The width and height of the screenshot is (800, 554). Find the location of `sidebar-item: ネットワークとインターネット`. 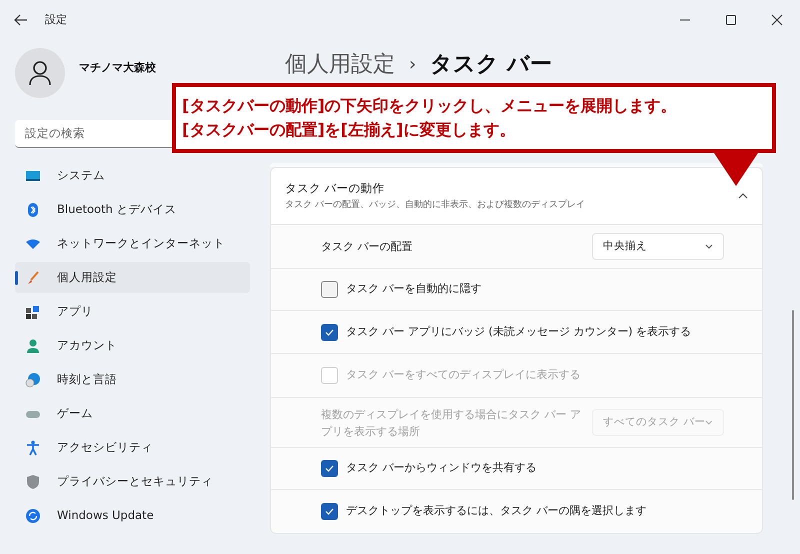

sidebar-item: ネットワークとインターネット is located at coordinates (132, 243).